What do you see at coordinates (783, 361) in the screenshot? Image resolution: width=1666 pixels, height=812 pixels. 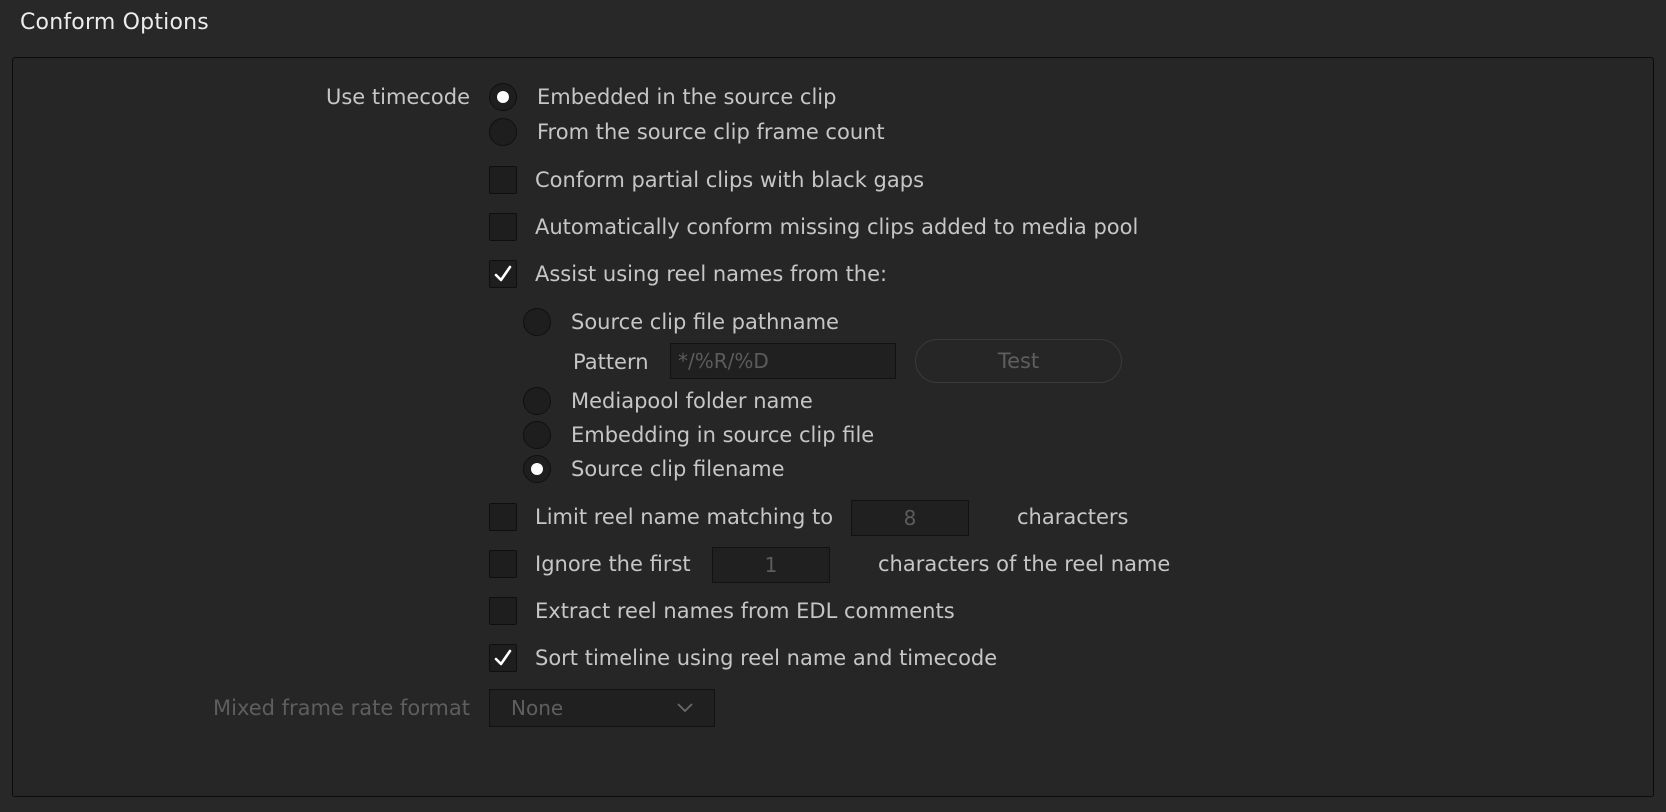 I see `pattern-input: */%R/%D` at bounding box center [783, 361].